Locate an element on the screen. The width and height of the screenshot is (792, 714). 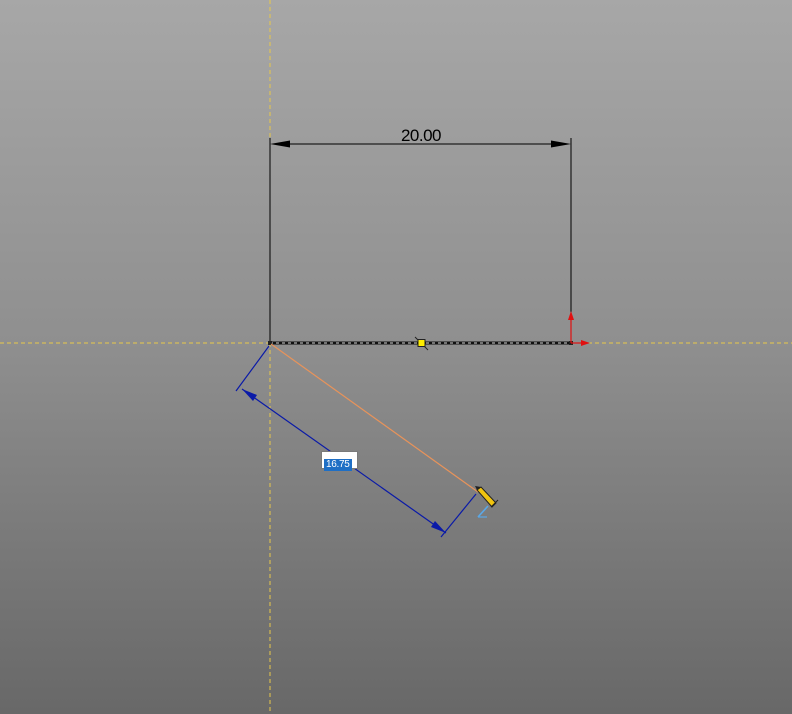
dimension-value-label: 20.00 is located at coordinates (421, 135).